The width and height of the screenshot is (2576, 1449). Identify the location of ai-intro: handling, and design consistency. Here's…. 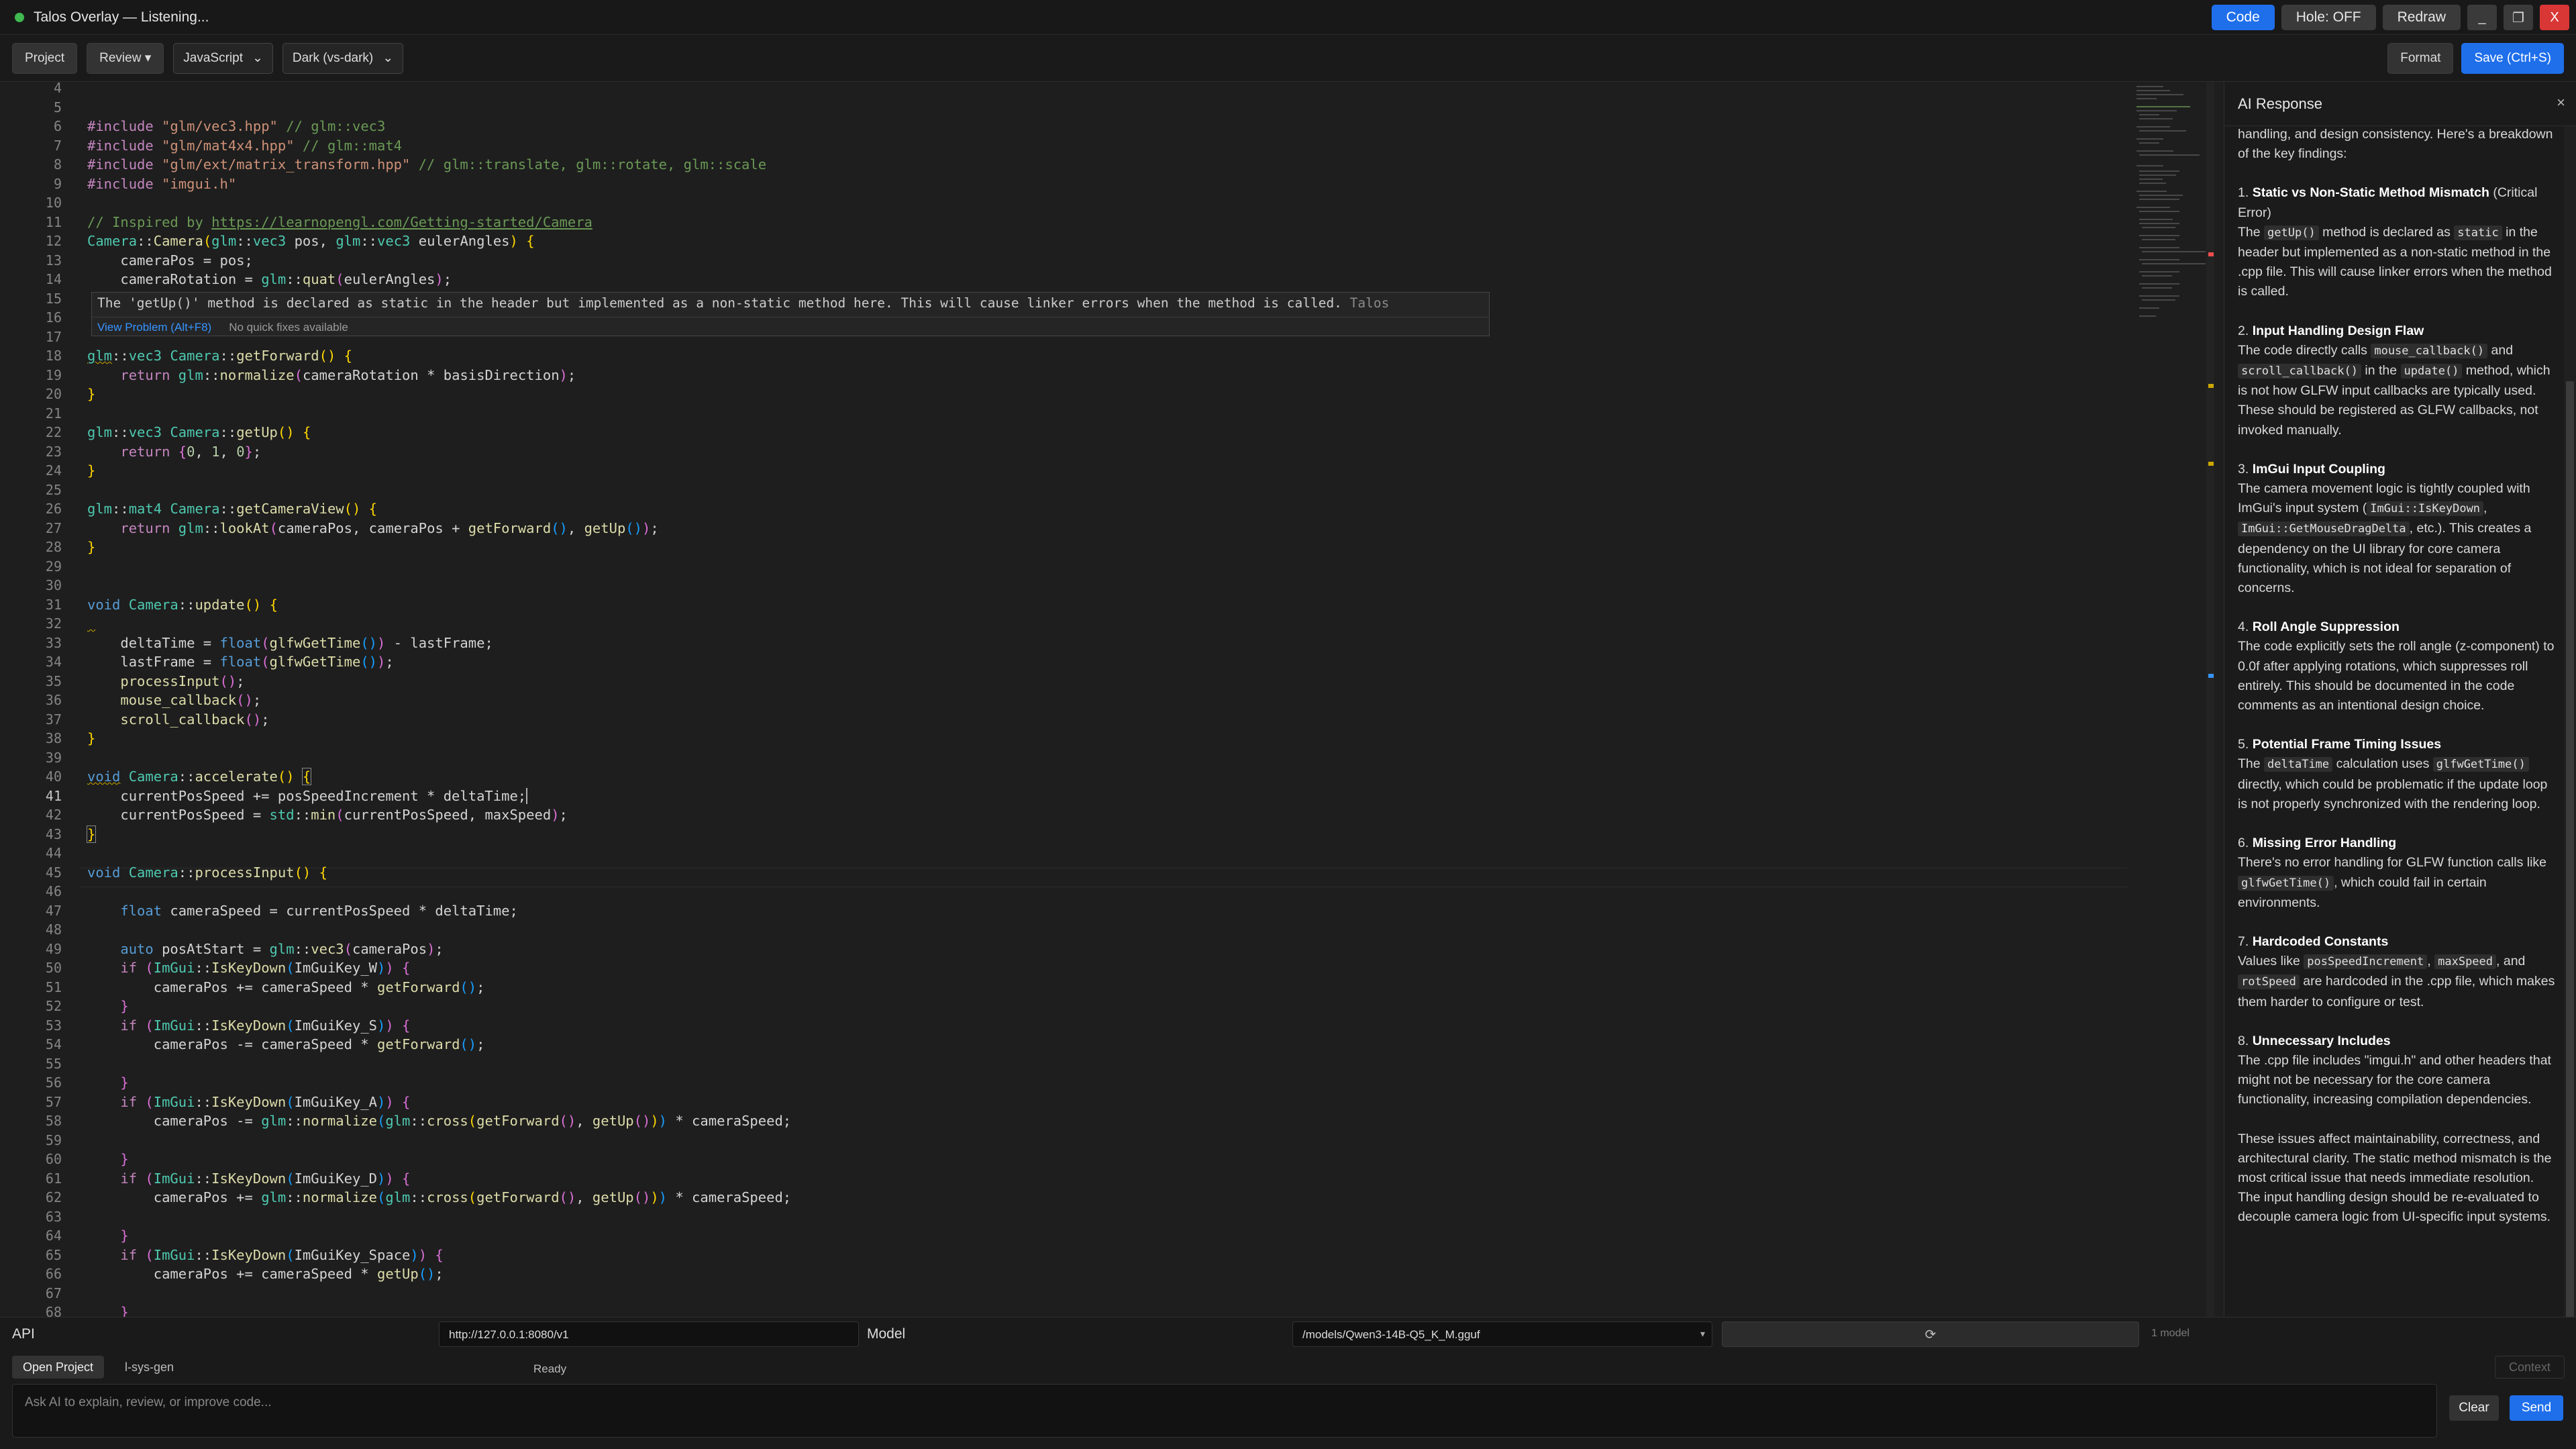
(2395, 144).